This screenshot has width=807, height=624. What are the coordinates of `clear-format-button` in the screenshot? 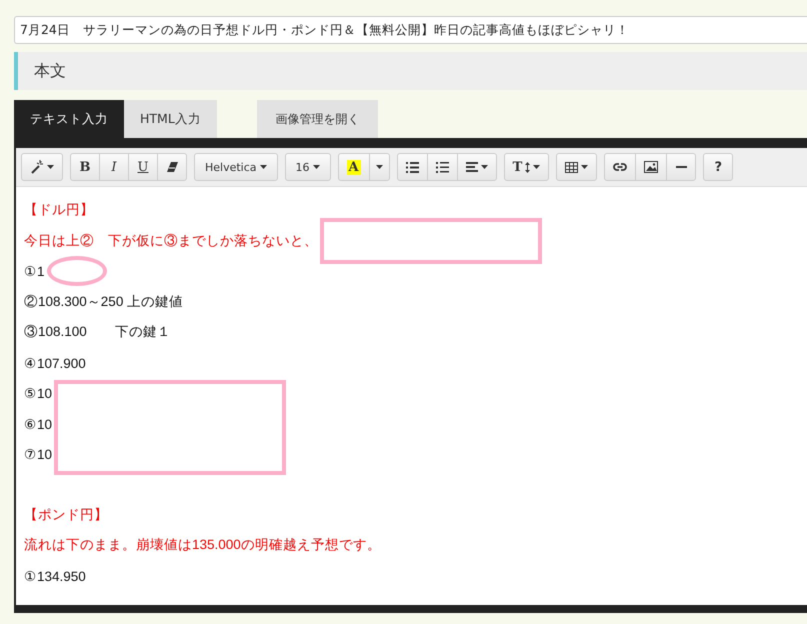 It's located at (172, 167).